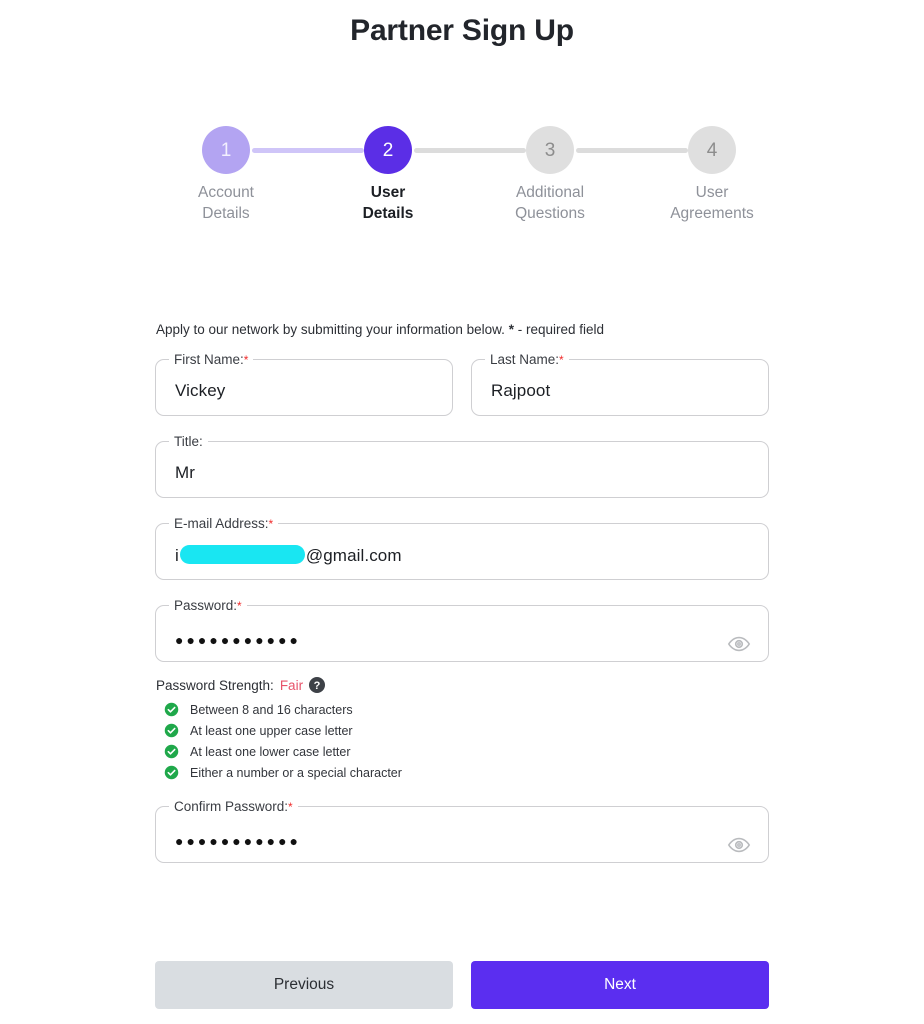  I want to click on step-3-number: 3, so click(550, 150).